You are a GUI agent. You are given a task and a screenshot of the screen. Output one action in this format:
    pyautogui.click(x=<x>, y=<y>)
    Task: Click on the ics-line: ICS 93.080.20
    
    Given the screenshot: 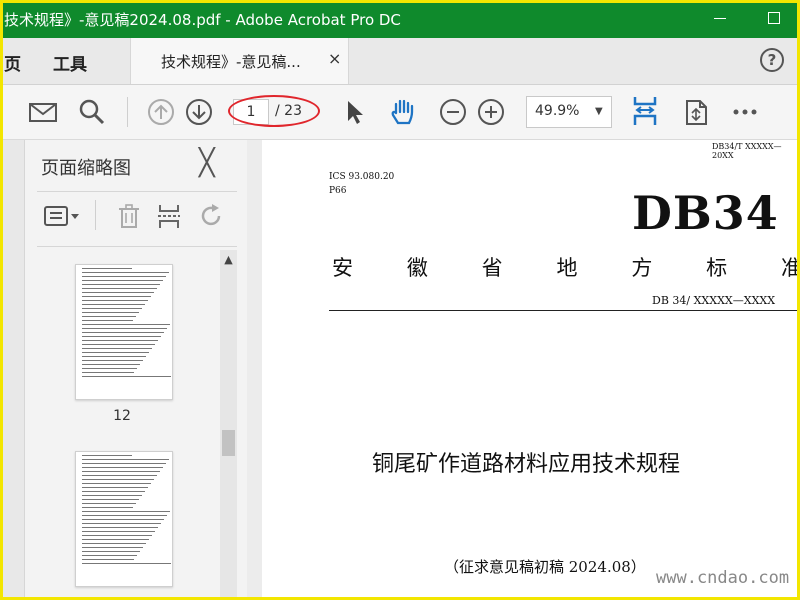 What is the action you would take?
    pyautogui.click(x=362, y=177)
    